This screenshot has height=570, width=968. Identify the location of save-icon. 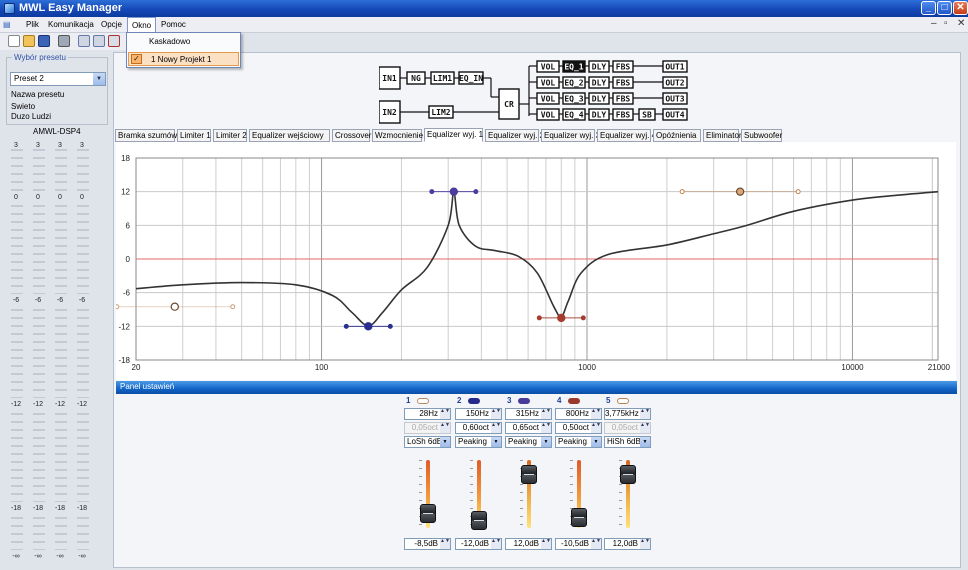
(44, 41).